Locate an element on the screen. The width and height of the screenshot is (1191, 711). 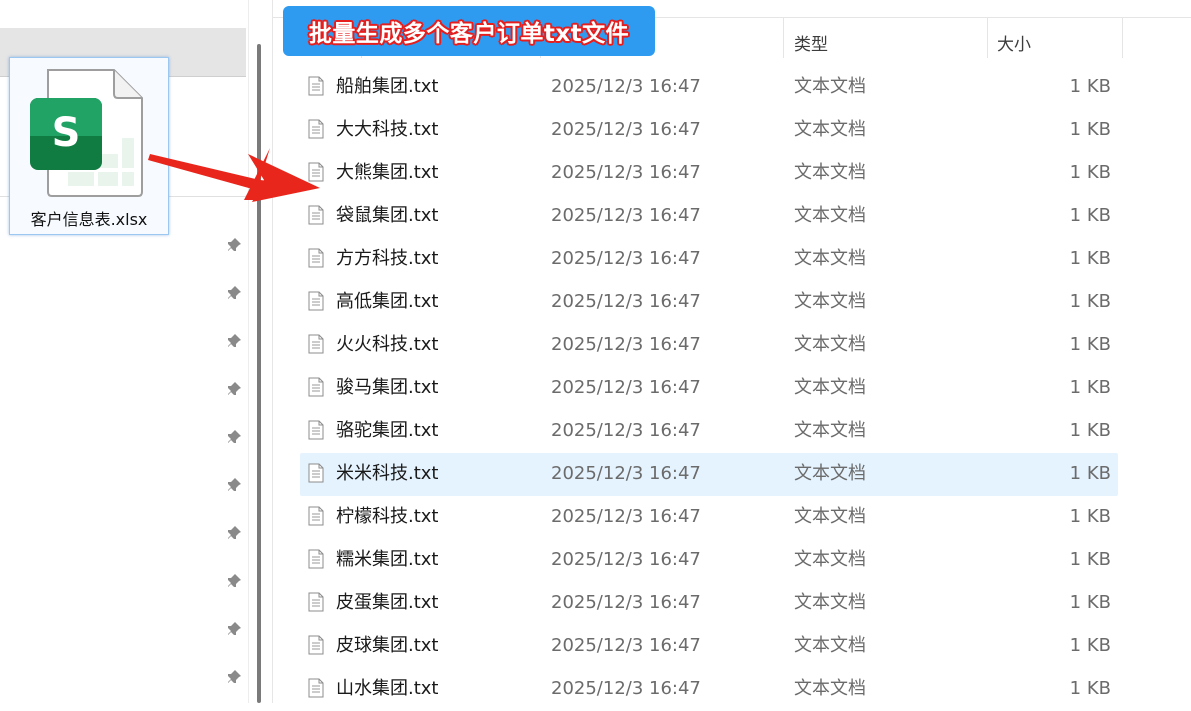
column-type: 类型 is located at coordinates (811, 42).